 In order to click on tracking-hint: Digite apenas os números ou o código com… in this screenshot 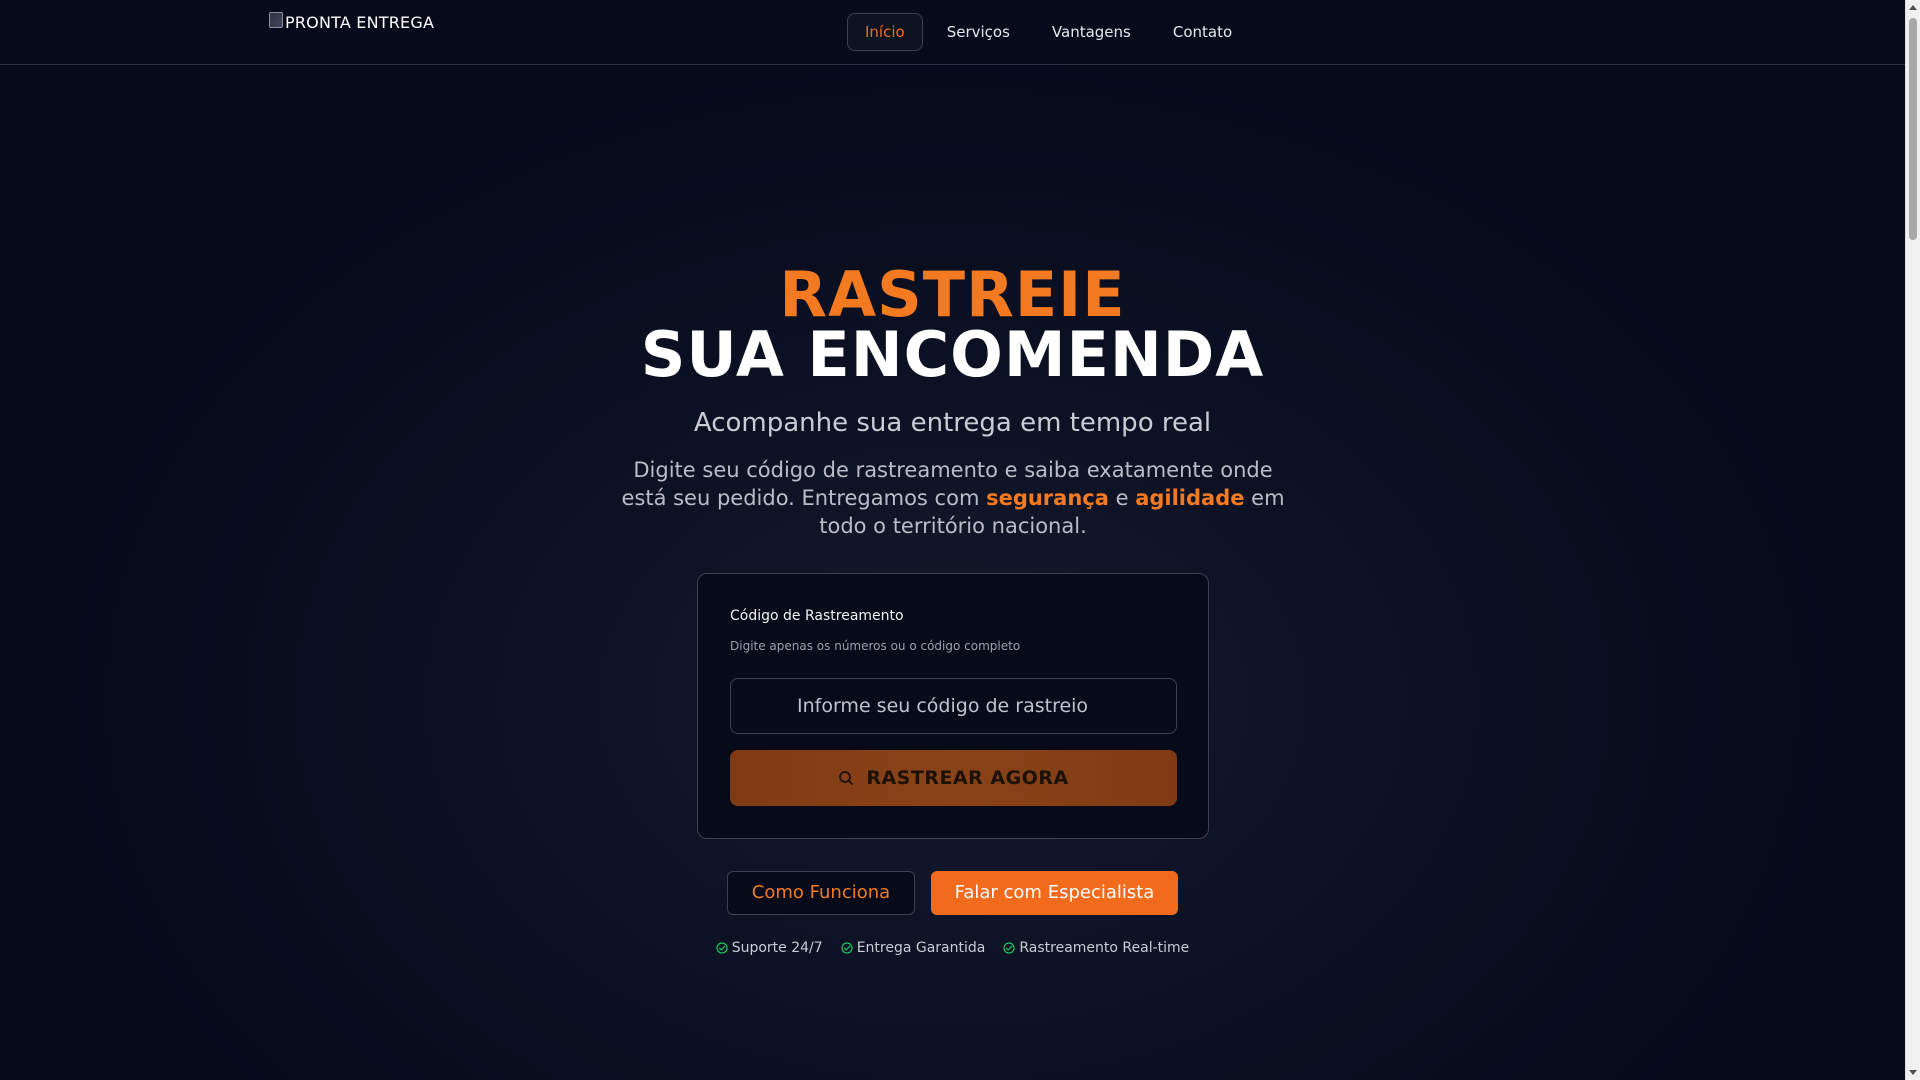, I will do `click(875, 646)`.